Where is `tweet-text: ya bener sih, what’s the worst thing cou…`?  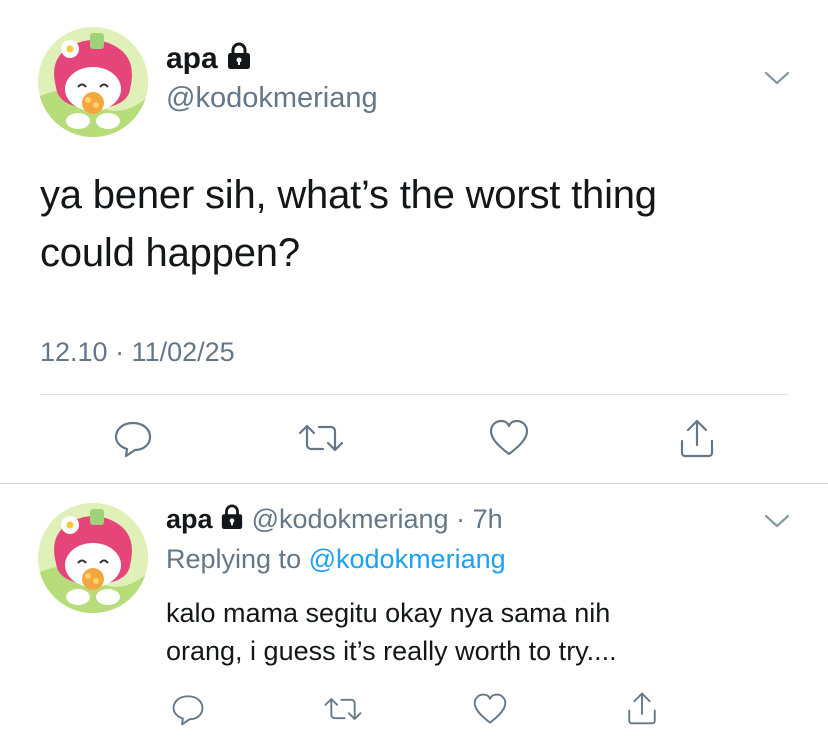 tweet-text: ya bener sih, what’s the worst thing cou… is located at coordinates (420, 224).